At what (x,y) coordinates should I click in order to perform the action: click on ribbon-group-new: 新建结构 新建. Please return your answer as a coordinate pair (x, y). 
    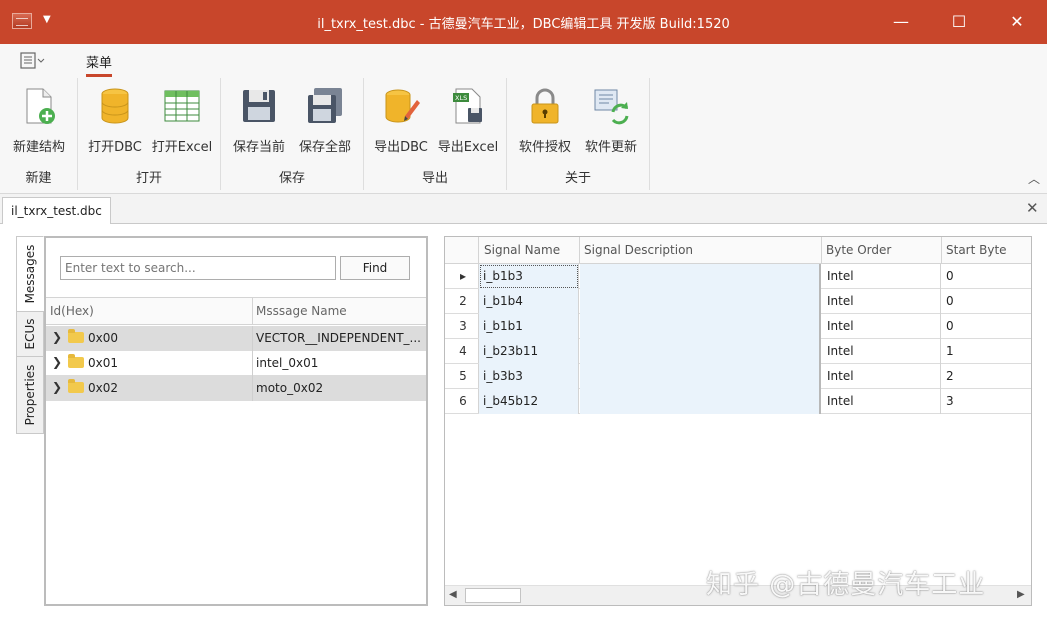
    Looking at the image, I should click on (39, 134).